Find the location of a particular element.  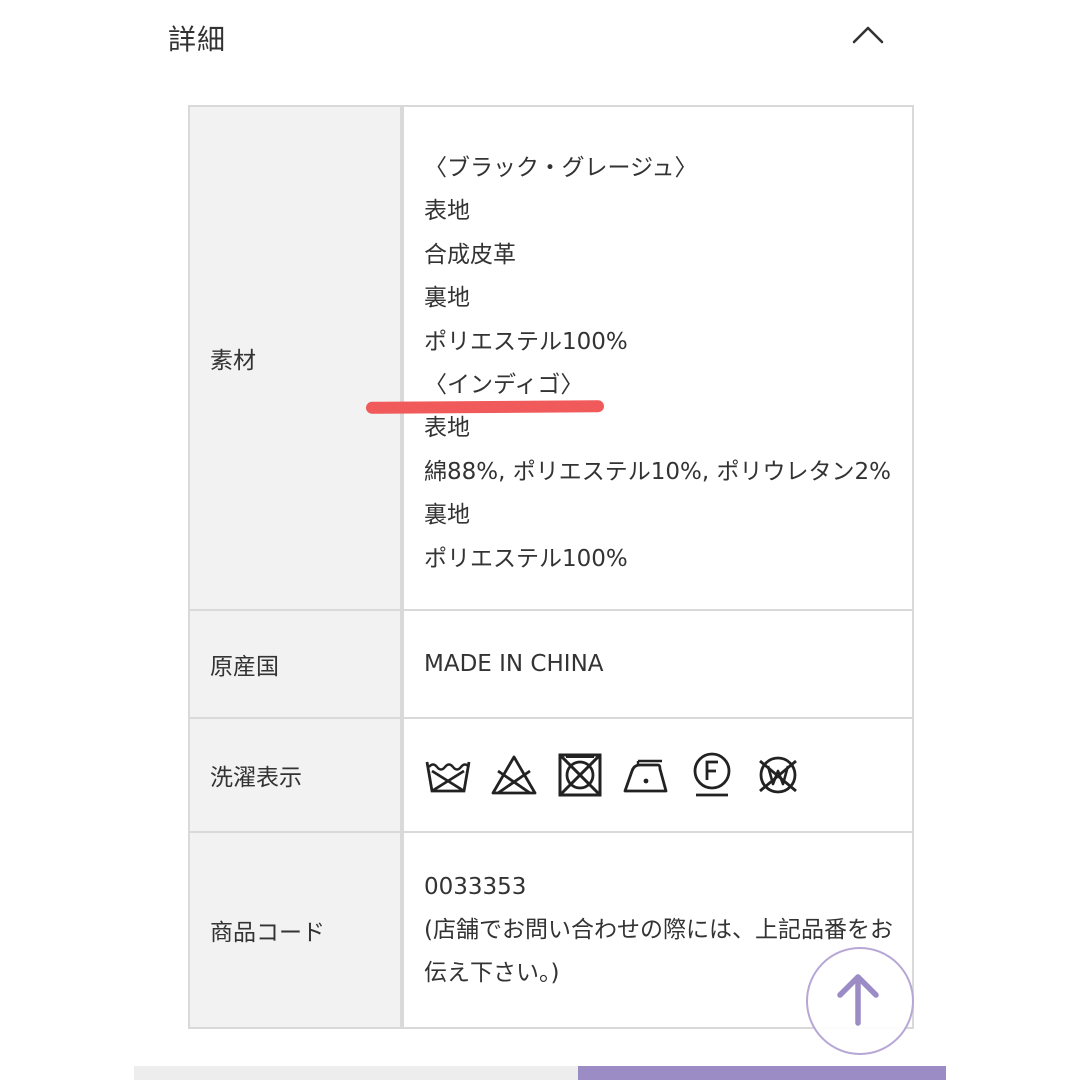

section-title: 詳細 is located at coordinates (197, 39).